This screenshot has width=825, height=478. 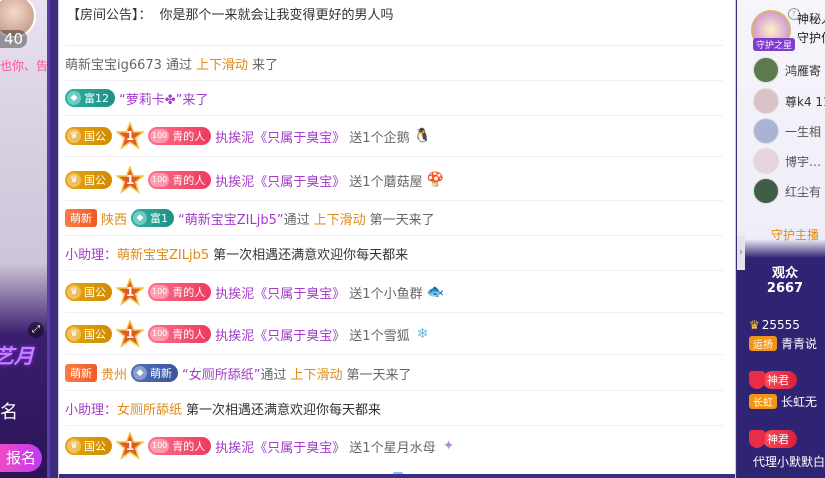 I want to click on guard-member: 一生相, so click(x=787, y=131).